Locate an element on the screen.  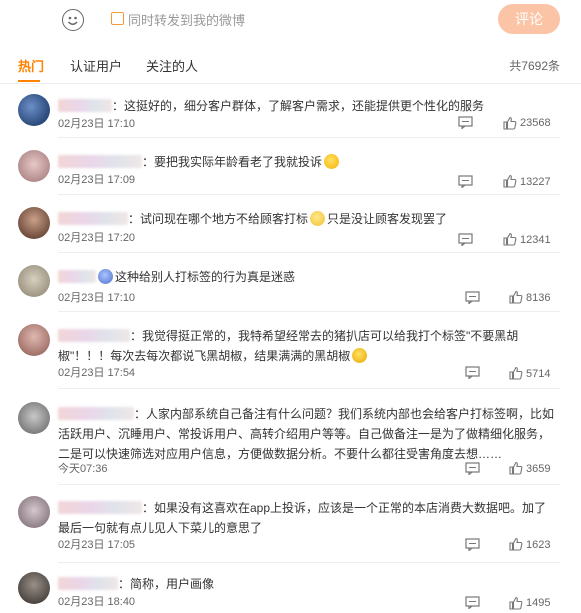
comment-time: 02月23日 17:20 is located at coordinates (97, 238).